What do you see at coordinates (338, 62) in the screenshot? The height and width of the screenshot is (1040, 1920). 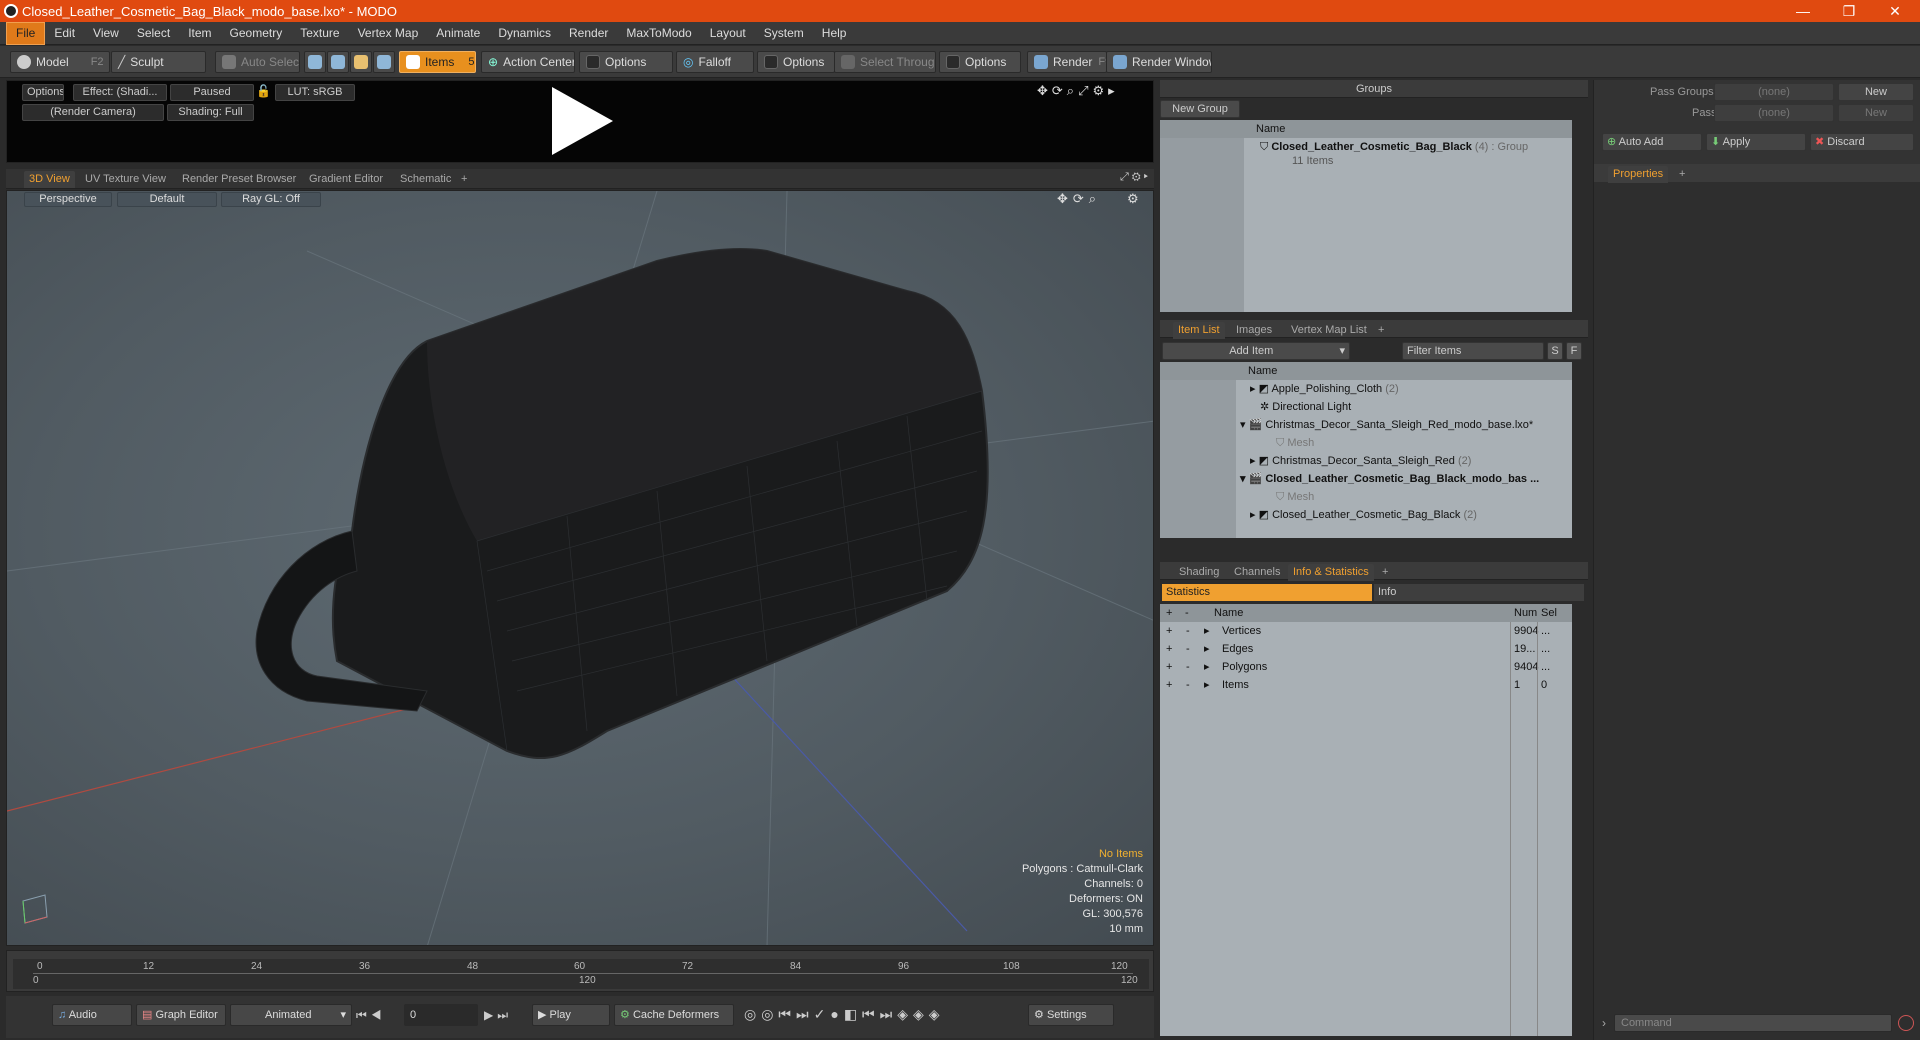 I see `edges-mode-button` at bounding box center [338, 62].